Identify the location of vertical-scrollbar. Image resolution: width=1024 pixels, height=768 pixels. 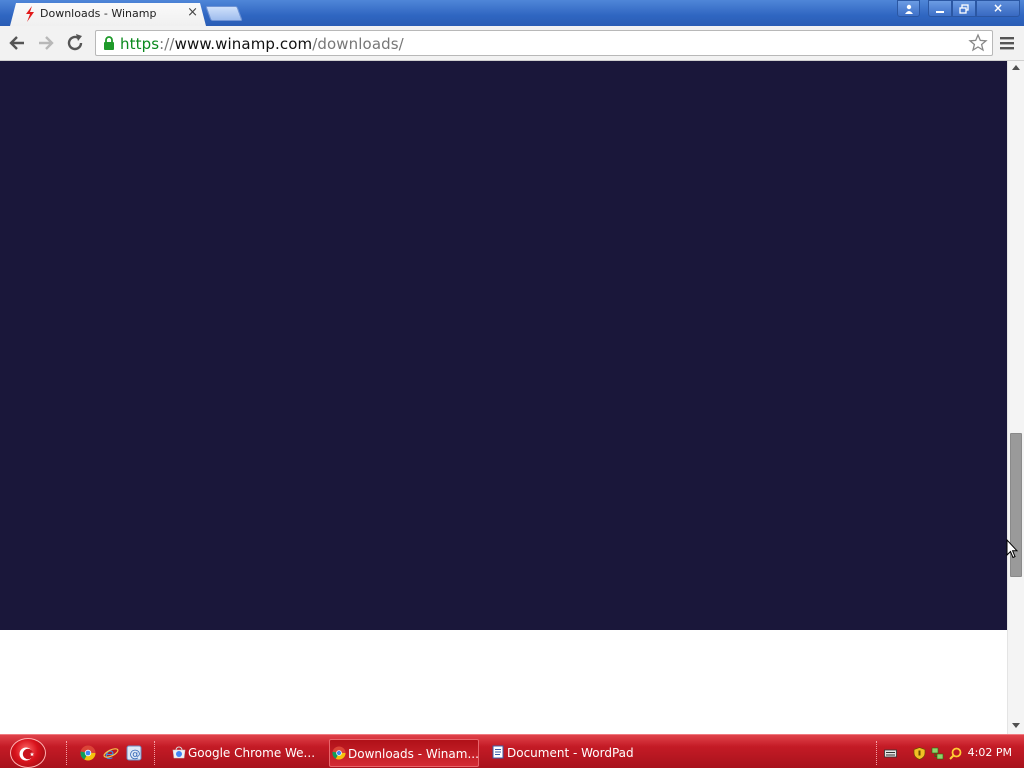
(1015, 397).